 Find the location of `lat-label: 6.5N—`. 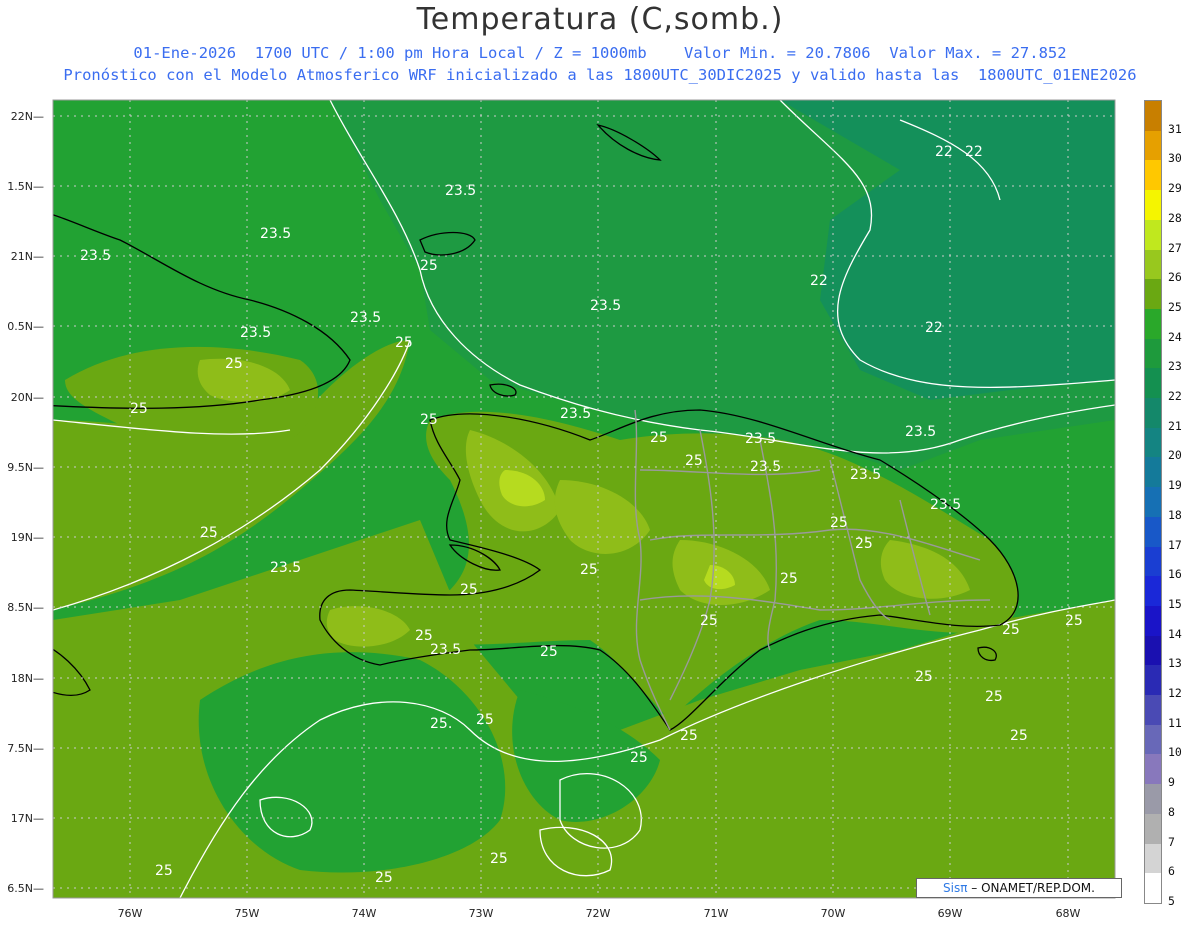

lat-label: 6.5N— is located at coordinates (25, 888).